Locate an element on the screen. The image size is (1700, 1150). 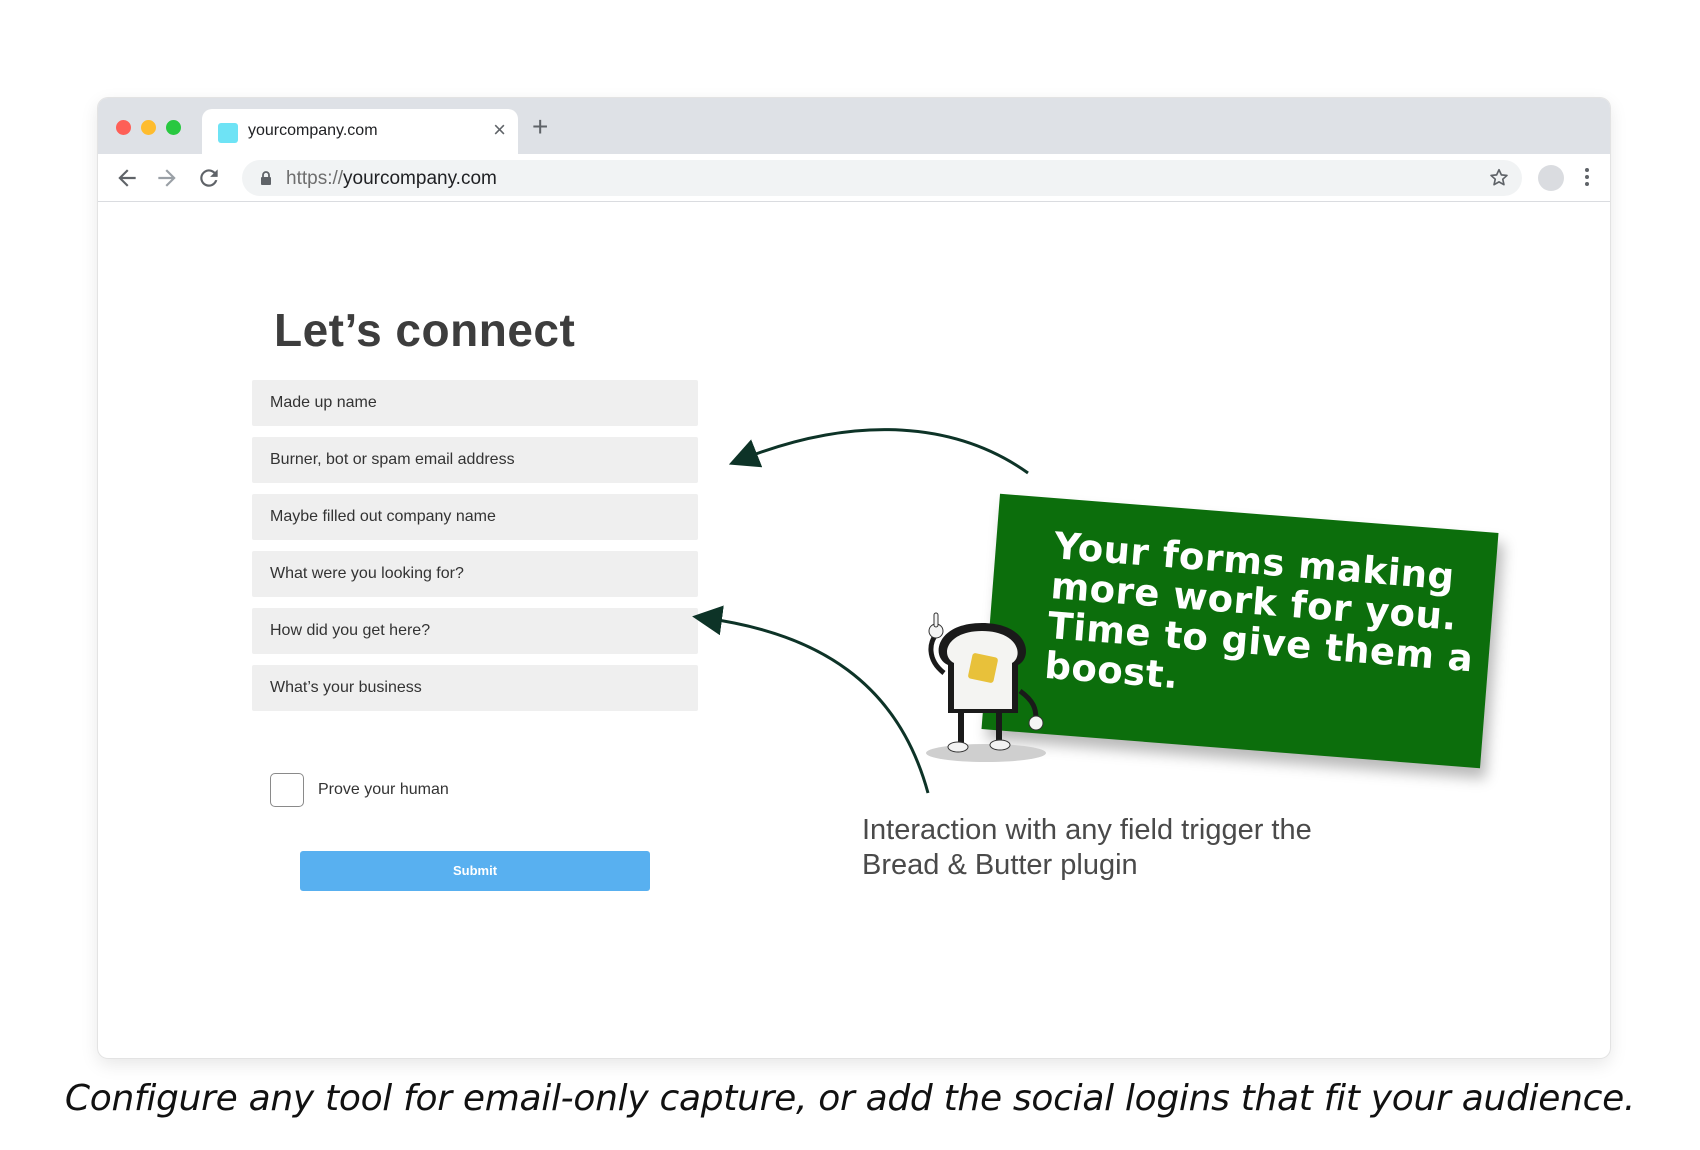
tab-title: yourcompany.com is located at coordinates (313, 130).